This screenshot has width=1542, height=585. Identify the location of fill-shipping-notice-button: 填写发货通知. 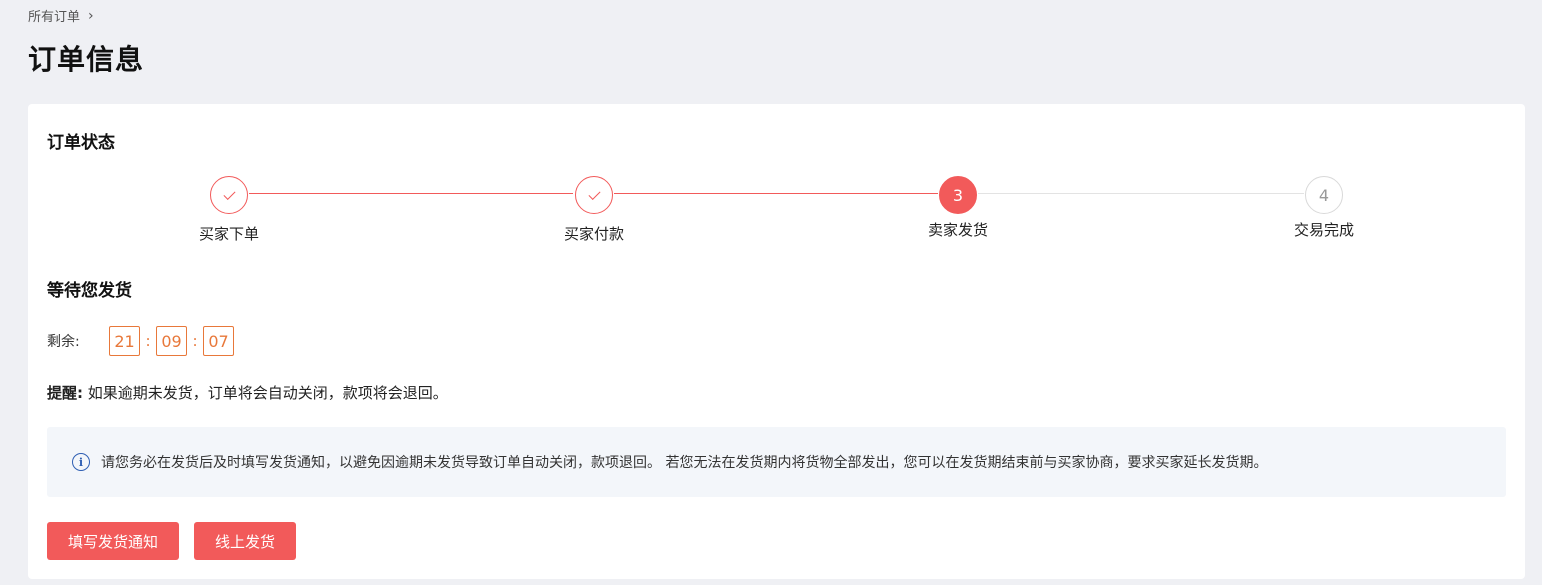
(113, 541).